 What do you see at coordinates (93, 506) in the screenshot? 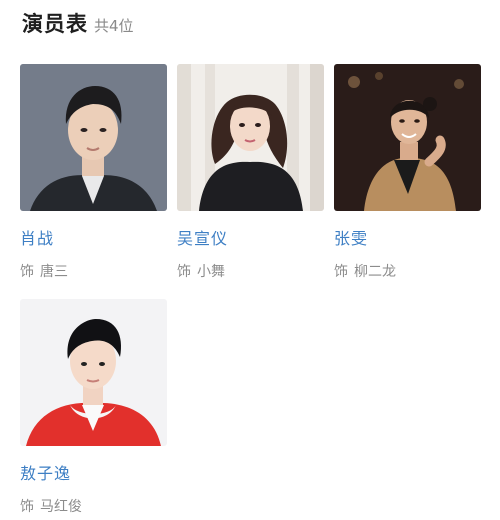
I see `cast-role-4: 饰 马红俊` at bounding box center [93, 506].